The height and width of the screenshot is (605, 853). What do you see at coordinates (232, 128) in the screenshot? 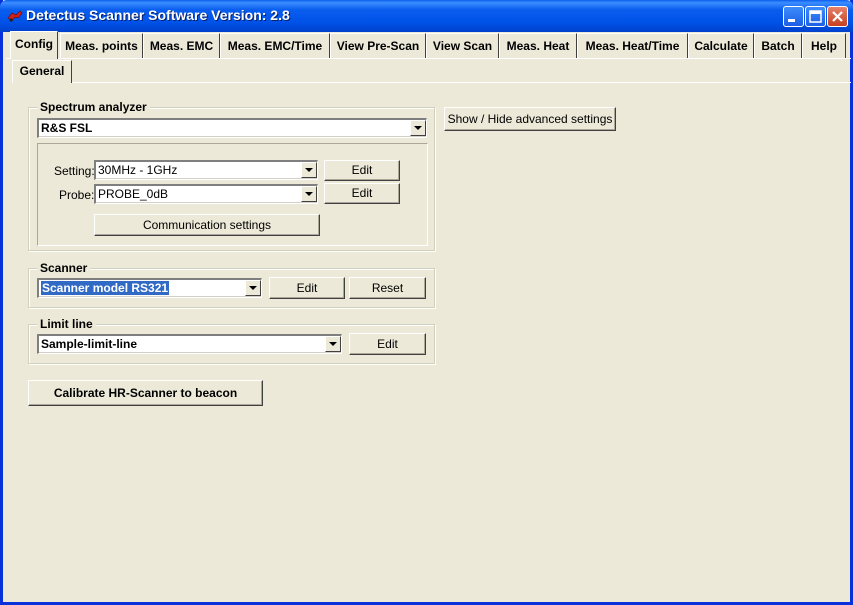
I see `analyzer-select: R&S FSL` at bounding box center [232, 128].